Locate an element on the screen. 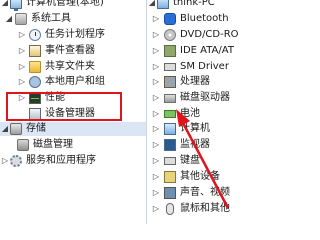 This screenshot has width=320, height=240. tree-item-label: 共享文件夹 is located at coordinates (70, 66).